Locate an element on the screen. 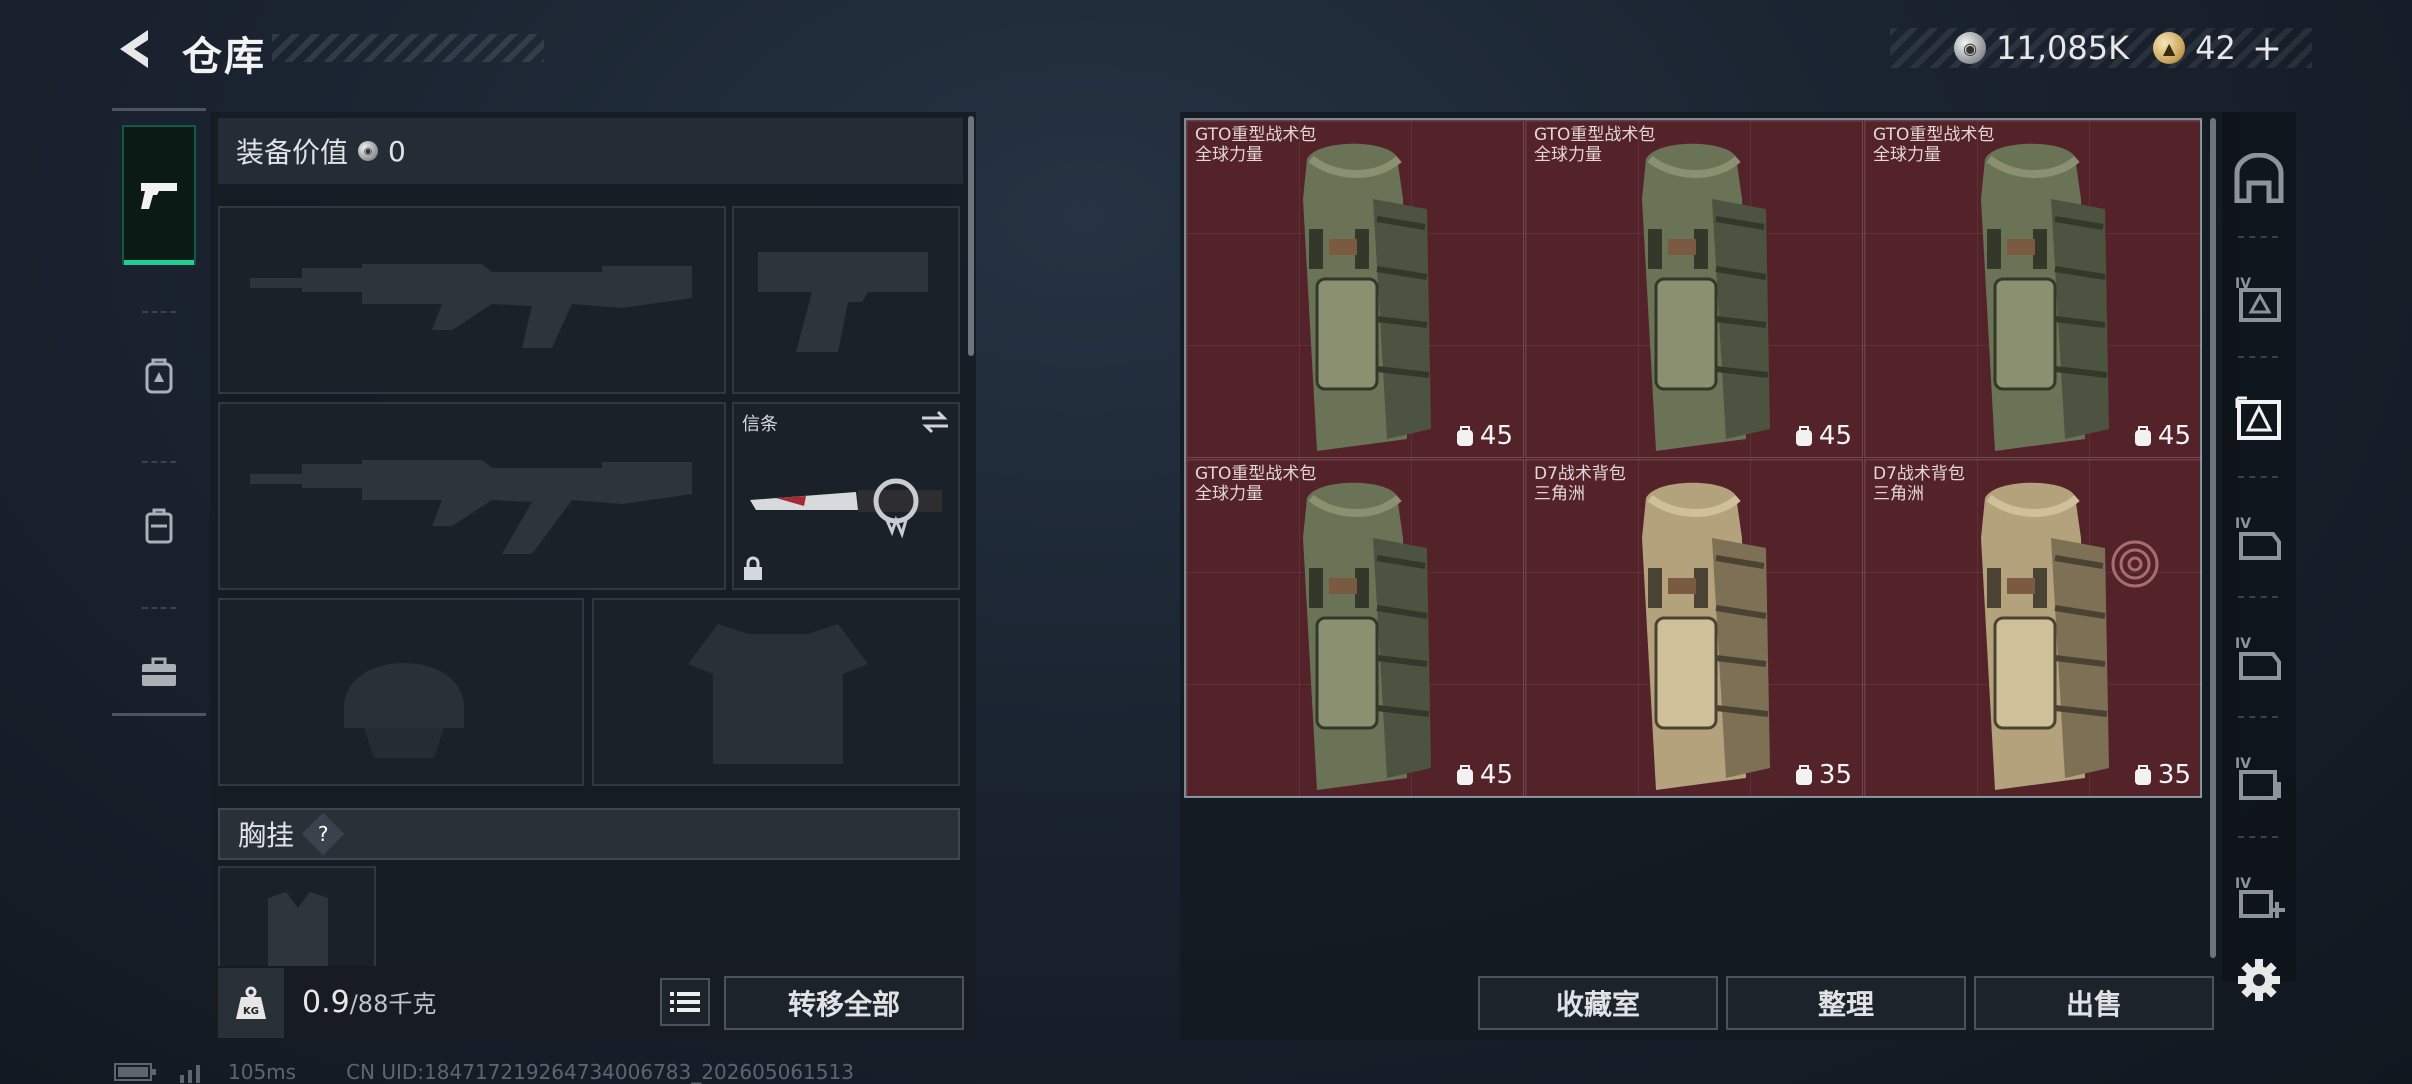  equipment-value-label: 装备价值 is located at coordinates (292, 152).